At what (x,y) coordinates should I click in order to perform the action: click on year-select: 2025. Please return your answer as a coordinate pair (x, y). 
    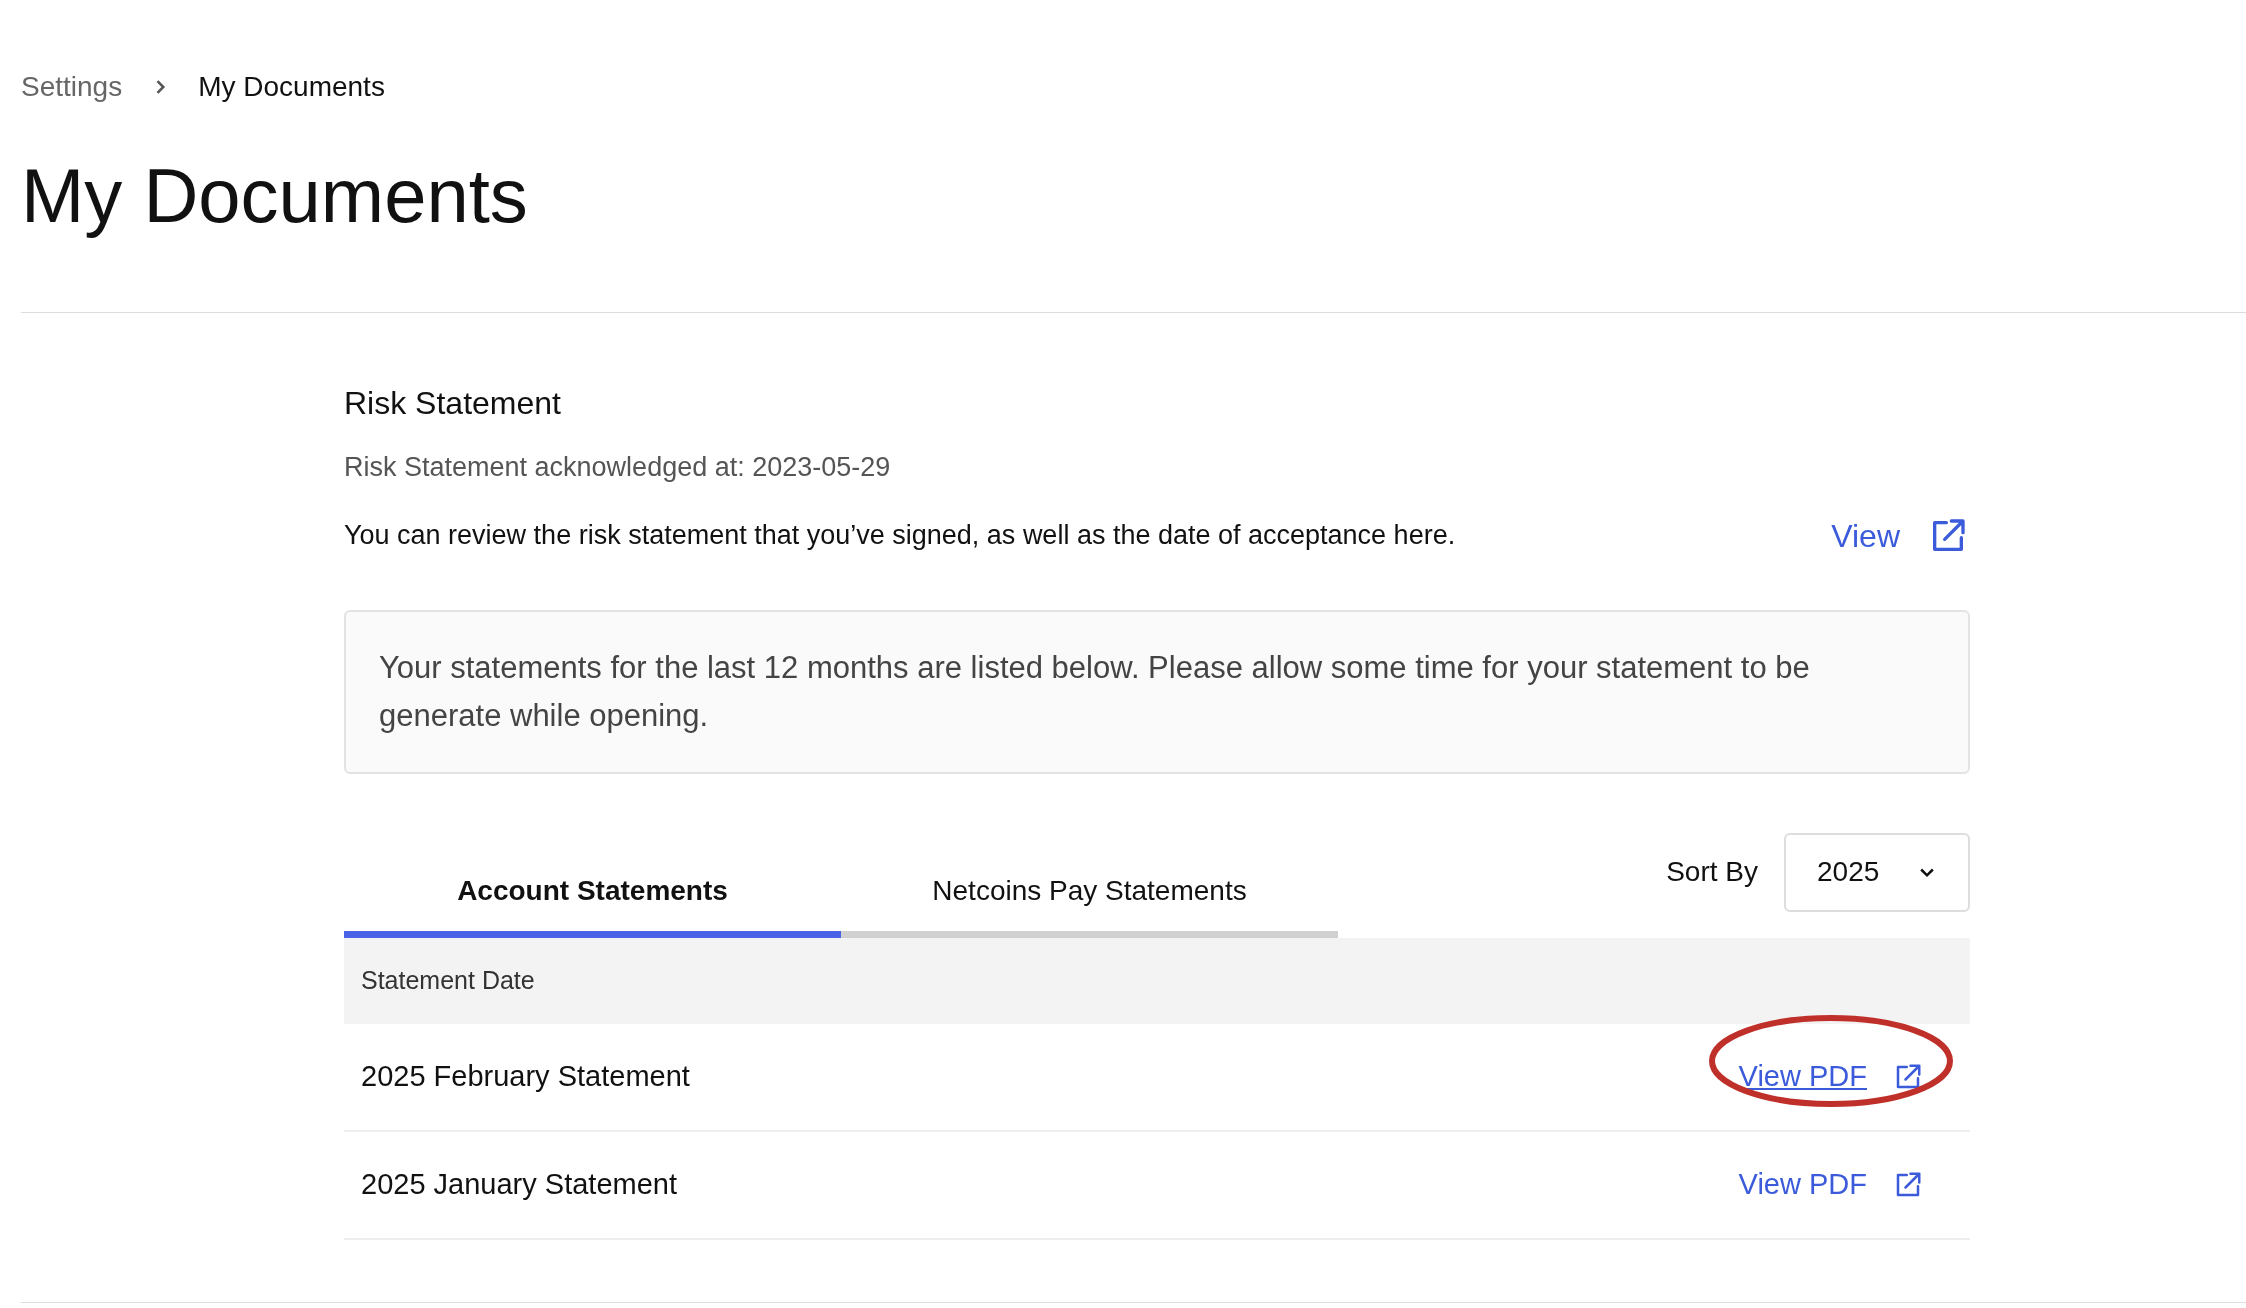
    Looking at the image, I should click on (1877, 872).